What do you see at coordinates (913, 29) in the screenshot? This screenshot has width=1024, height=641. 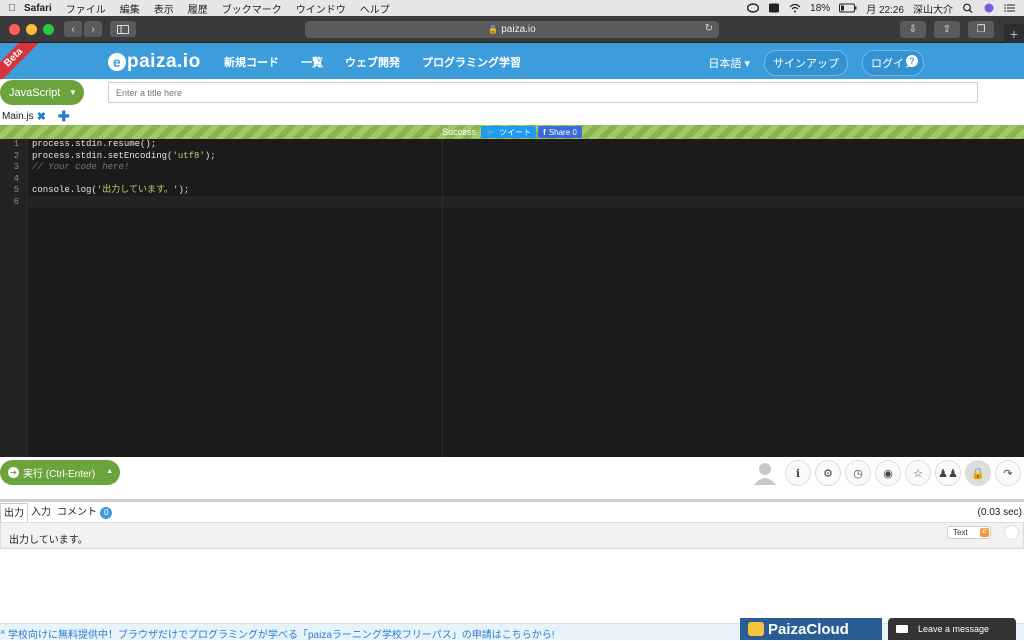 I see `downloads-button: ⇩` at bounding box center [913, 29].